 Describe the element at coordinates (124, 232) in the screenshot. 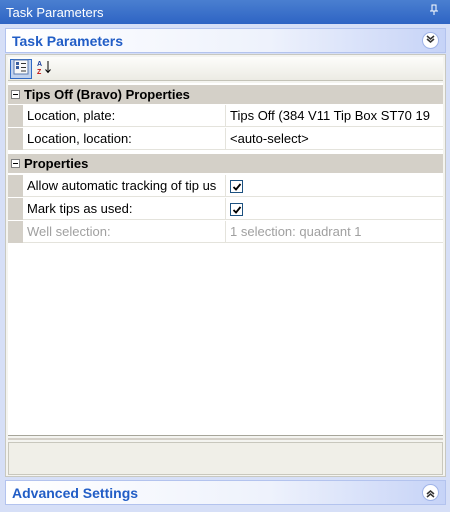

I see `property-name: Well selection:` at that location.